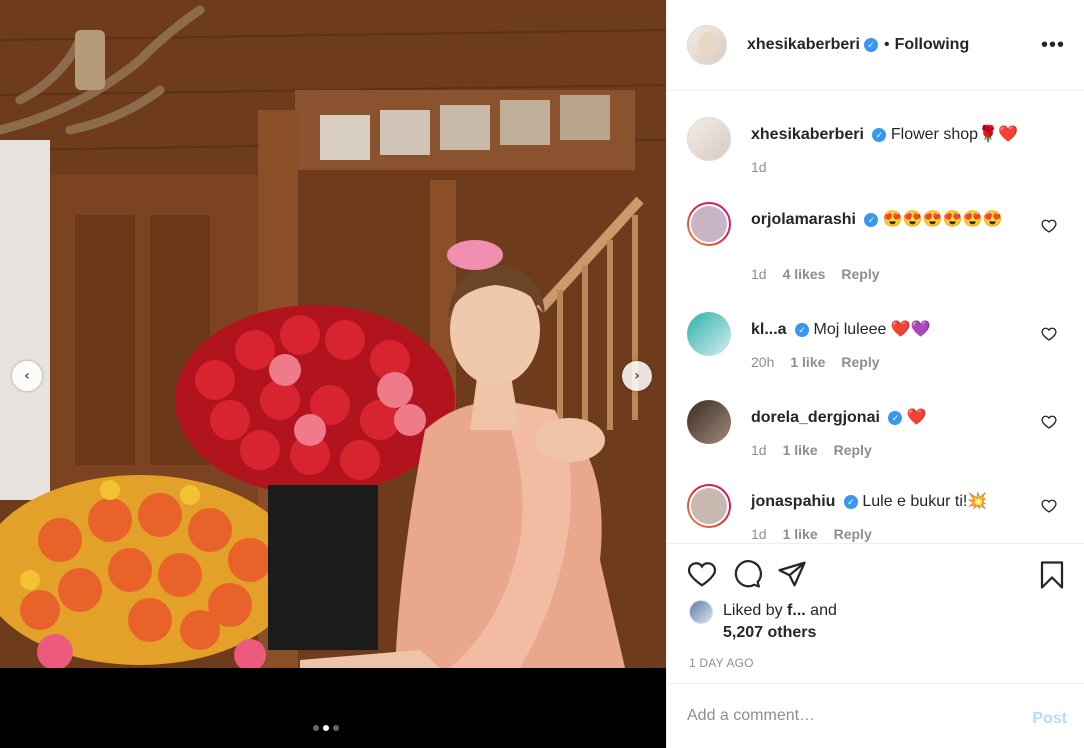 The width and height of the screenshot is (1084, 748). Describe the element at coordinates (804, 274) in the screenshot. I see `comment-likes: 4 likes` at that location.